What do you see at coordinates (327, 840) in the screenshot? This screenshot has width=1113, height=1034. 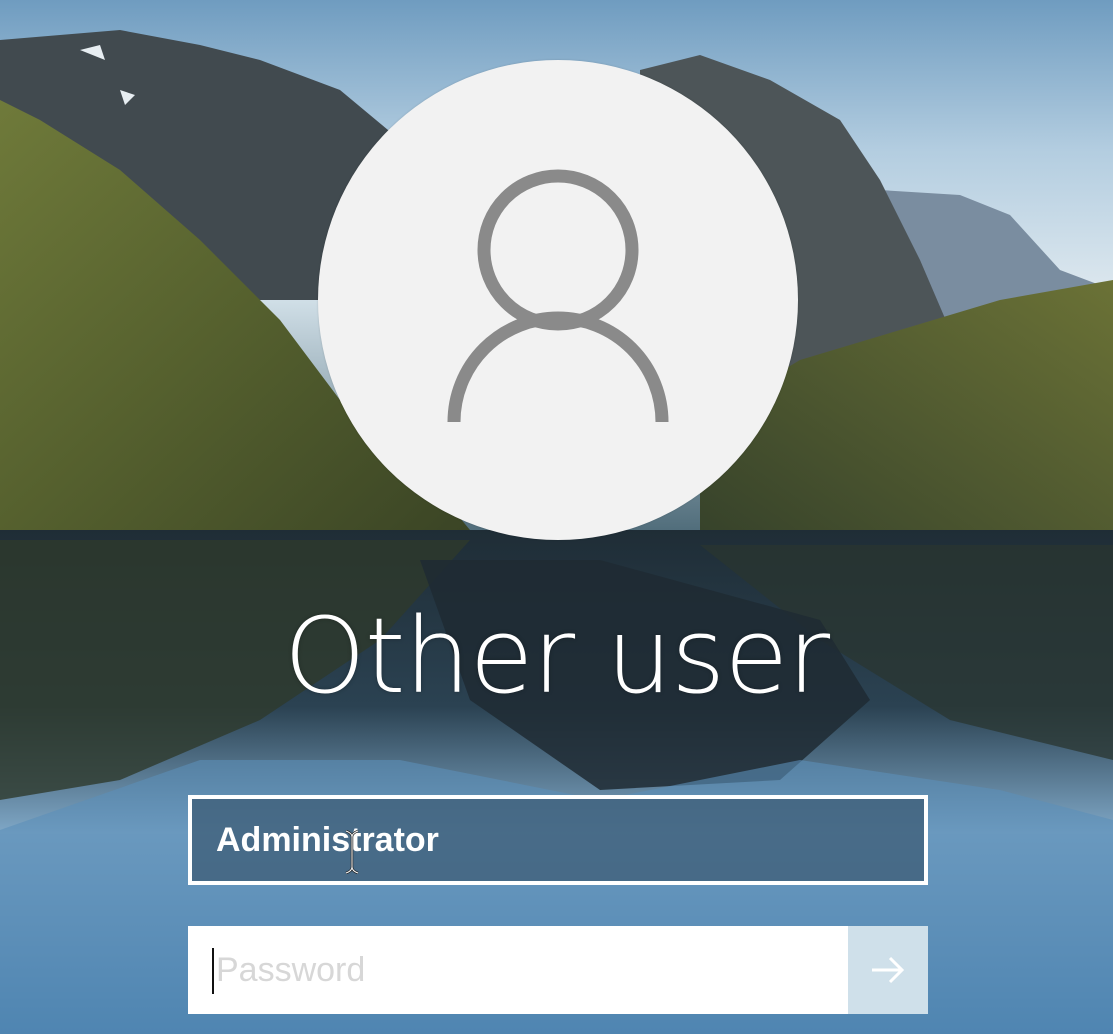 I see `username-value: Administrator` at bounding box center [327, 840].